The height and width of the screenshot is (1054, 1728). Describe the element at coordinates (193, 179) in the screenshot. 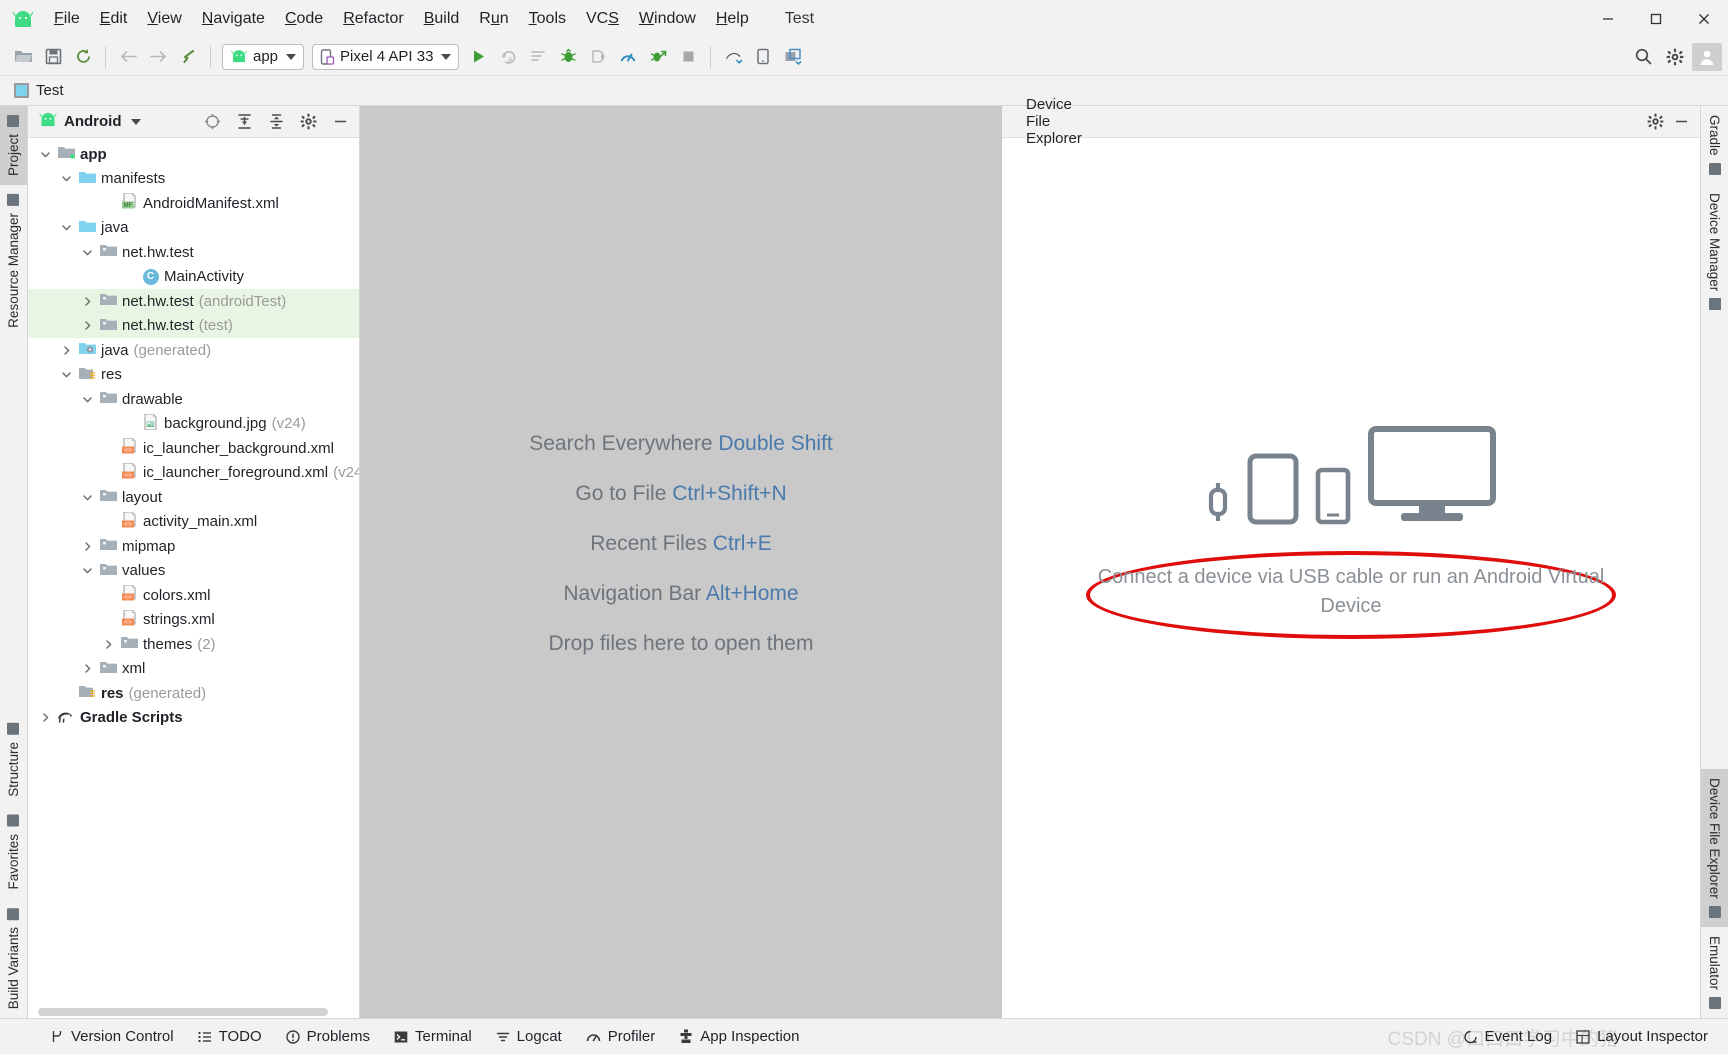

I see `tree-node-manifests: manifests` at that location.